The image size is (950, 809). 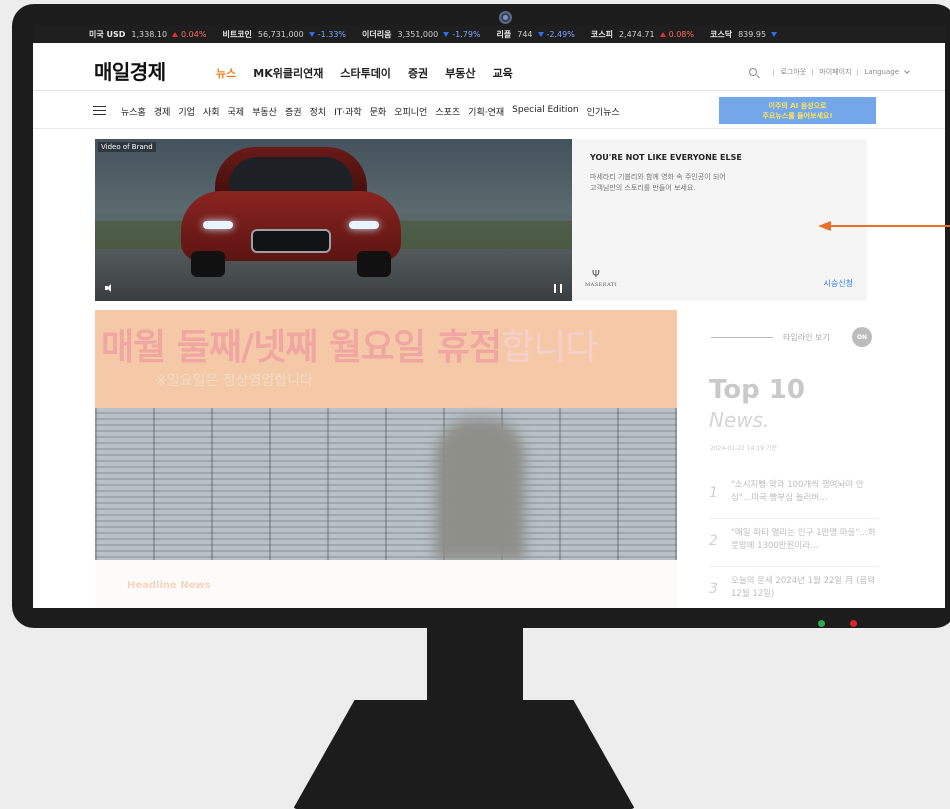 What do you see at coordinates (127, 147) in the screenshot?
I see `video-tag: Video of Brand` at bounding box center [127, 147].